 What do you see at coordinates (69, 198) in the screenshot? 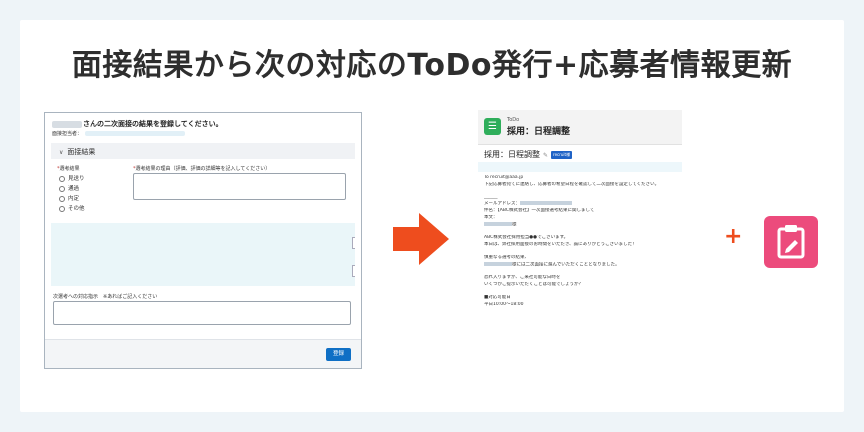
I see `radio-option-offer: 内定` at bounding box center [69, 198].